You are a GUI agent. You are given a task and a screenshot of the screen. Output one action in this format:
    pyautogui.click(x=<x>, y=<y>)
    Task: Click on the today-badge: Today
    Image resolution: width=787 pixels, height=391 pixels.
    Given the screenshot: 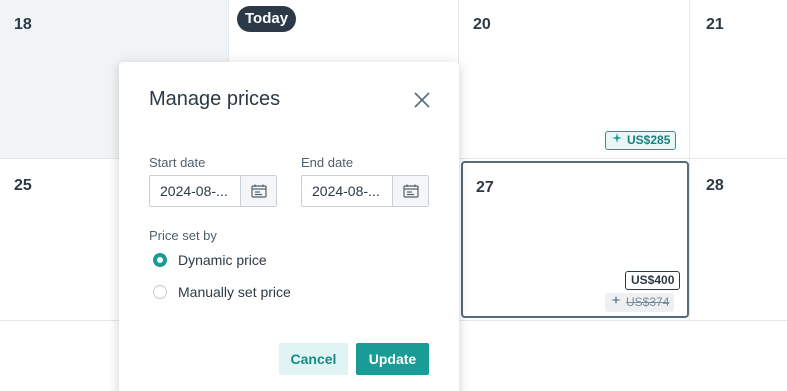 What is the action you would take?
    pyautogui.click(x=267, y=19)
    